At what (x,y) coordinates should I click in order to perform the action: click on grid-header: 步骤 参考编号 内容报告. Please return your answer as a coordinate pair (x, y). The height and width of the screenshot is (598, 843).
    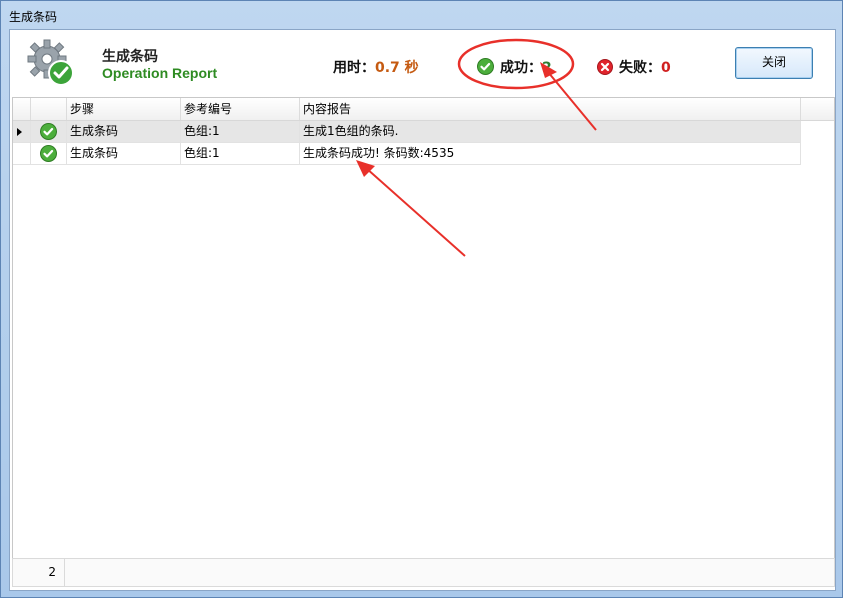
    Looking at the image, I should click on (423, 109).